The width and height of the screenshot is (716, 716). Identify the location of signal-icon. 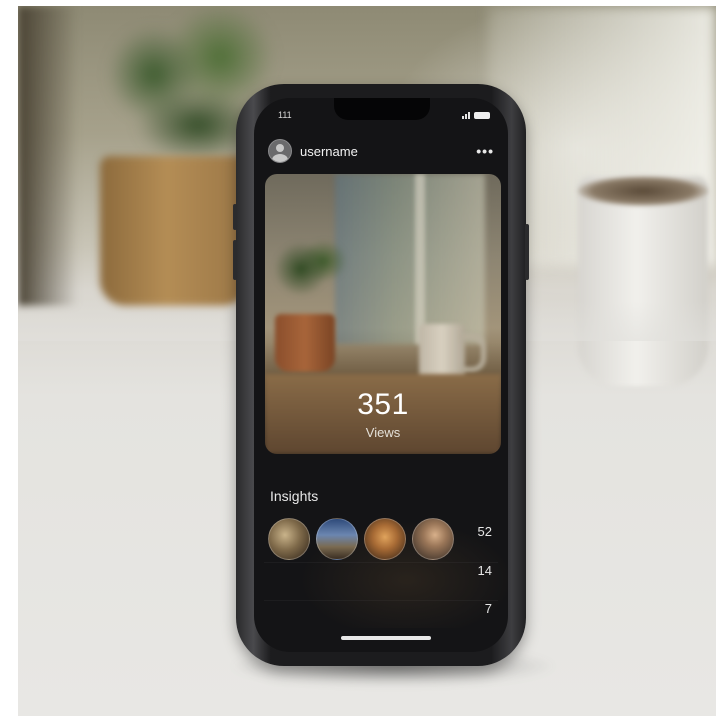
(466, 115).